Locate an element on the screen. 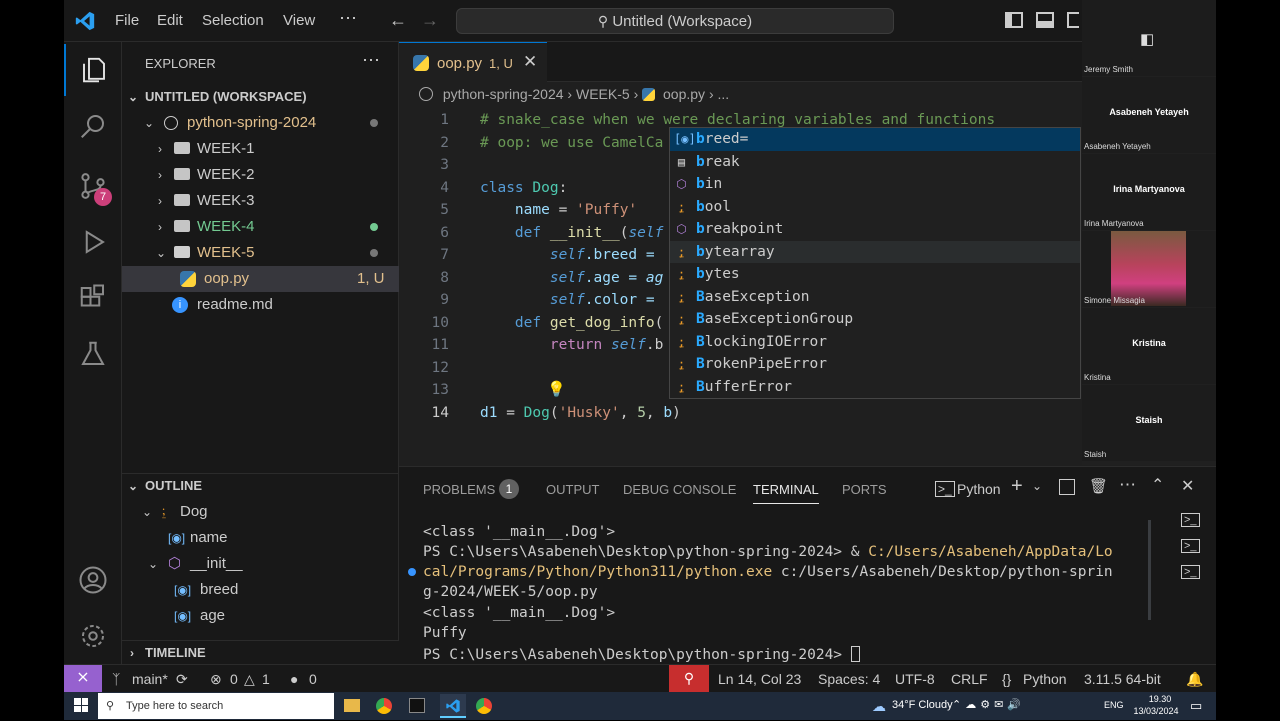  file-readme-md: i readme.md is located at coordinates (260, 305).